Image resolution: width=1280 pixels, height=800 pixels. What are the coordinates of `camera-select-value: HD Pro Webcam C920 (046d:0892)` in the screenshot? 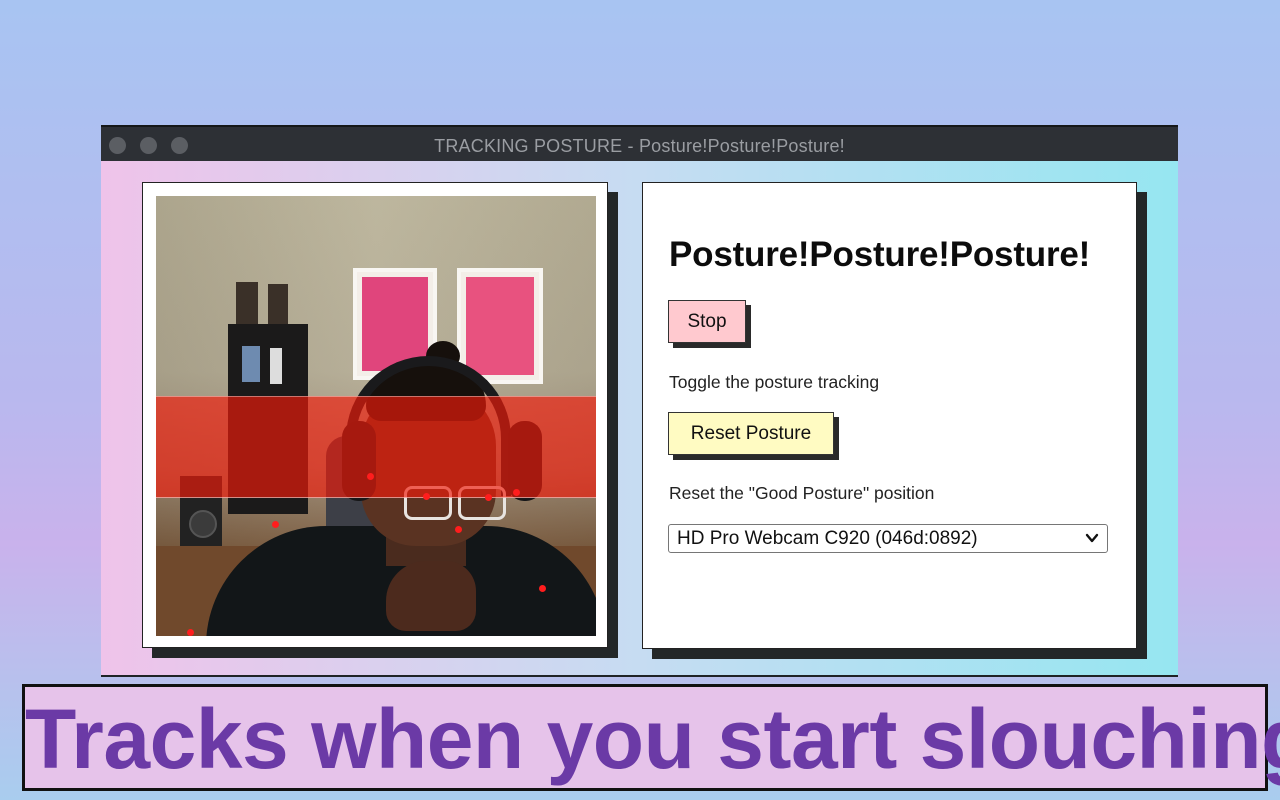 It's located at (827, 538).